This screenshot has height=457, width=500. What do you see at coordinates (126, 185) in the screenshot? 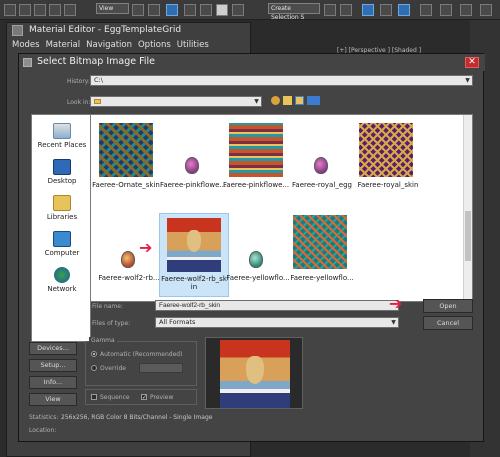
I see `file-item-label: Faeree-Ornate_skin` at bounding box center [126, 185].